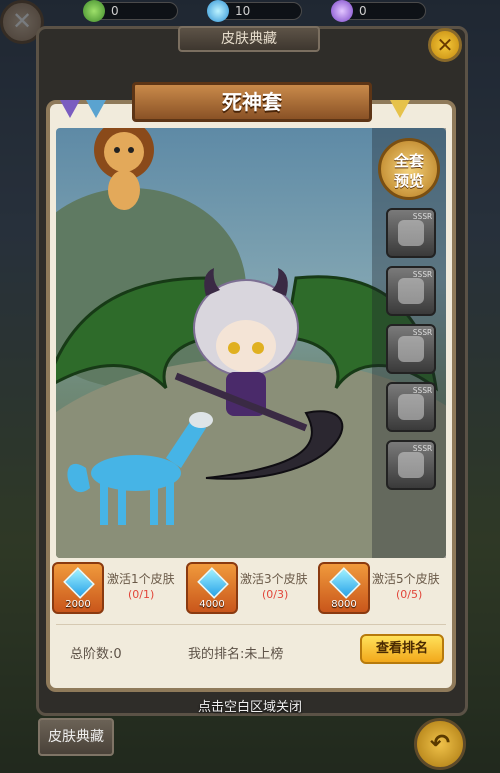 The width and height of the screenshot is (500, 773). I want to click on full-set-preview-button: 全套 预览, so click(409, 169).